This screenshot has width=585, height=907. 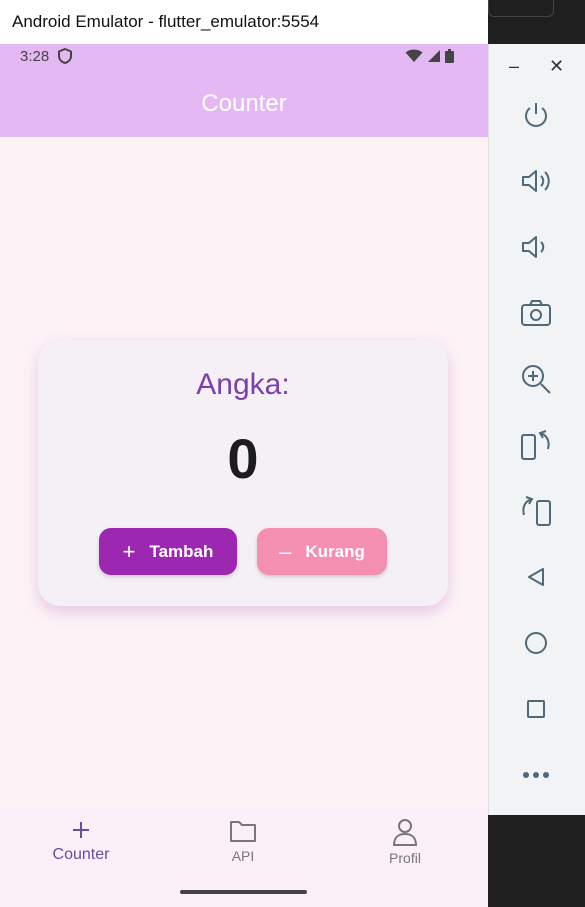 What do you see at coordinates (243, 856) in the screenshot?
I see `nav-label-api: API` at bounding box center [243, 856].